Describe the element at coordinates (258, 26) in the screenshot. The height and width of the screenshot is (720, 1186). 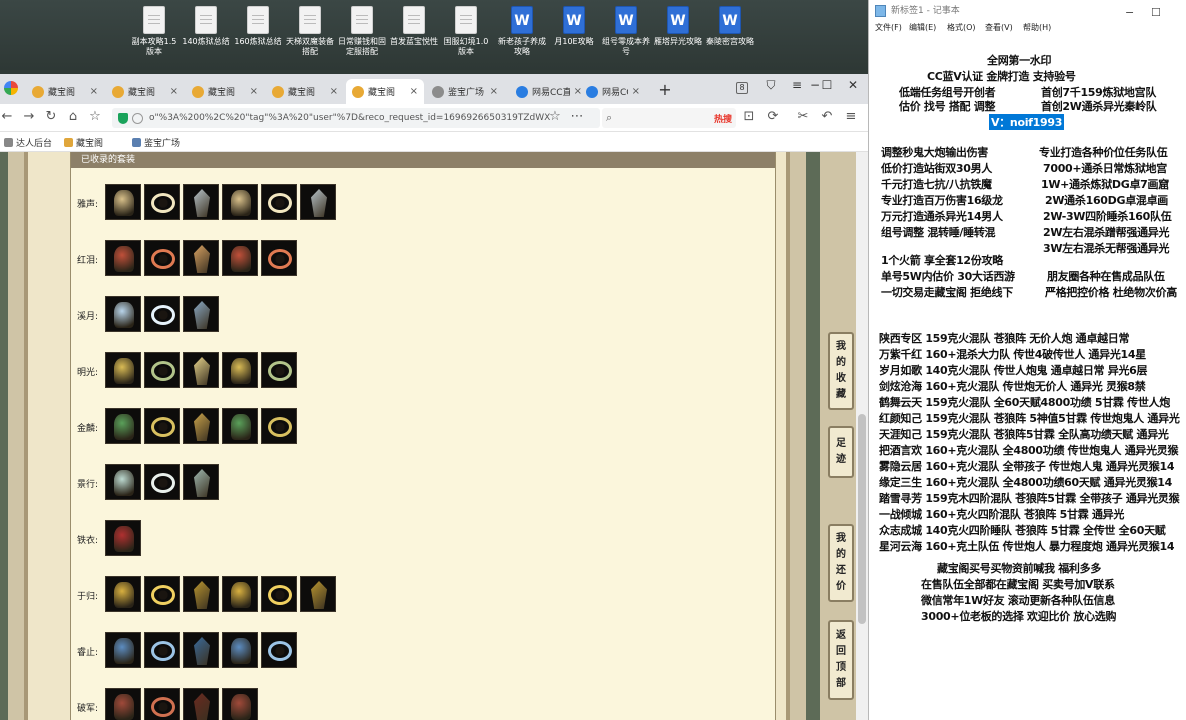
I see `desktop-icon: 160炼狱总结` at that location.